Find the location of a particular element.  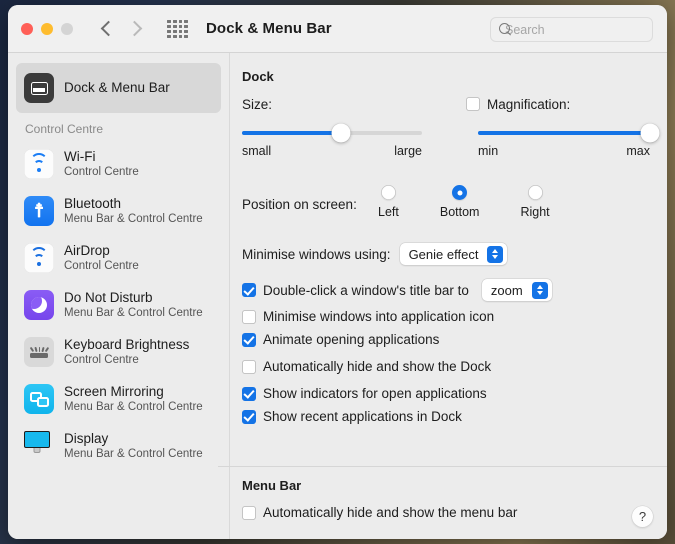

position-option-bottom: Bottom is located at coordinates (459, 202).